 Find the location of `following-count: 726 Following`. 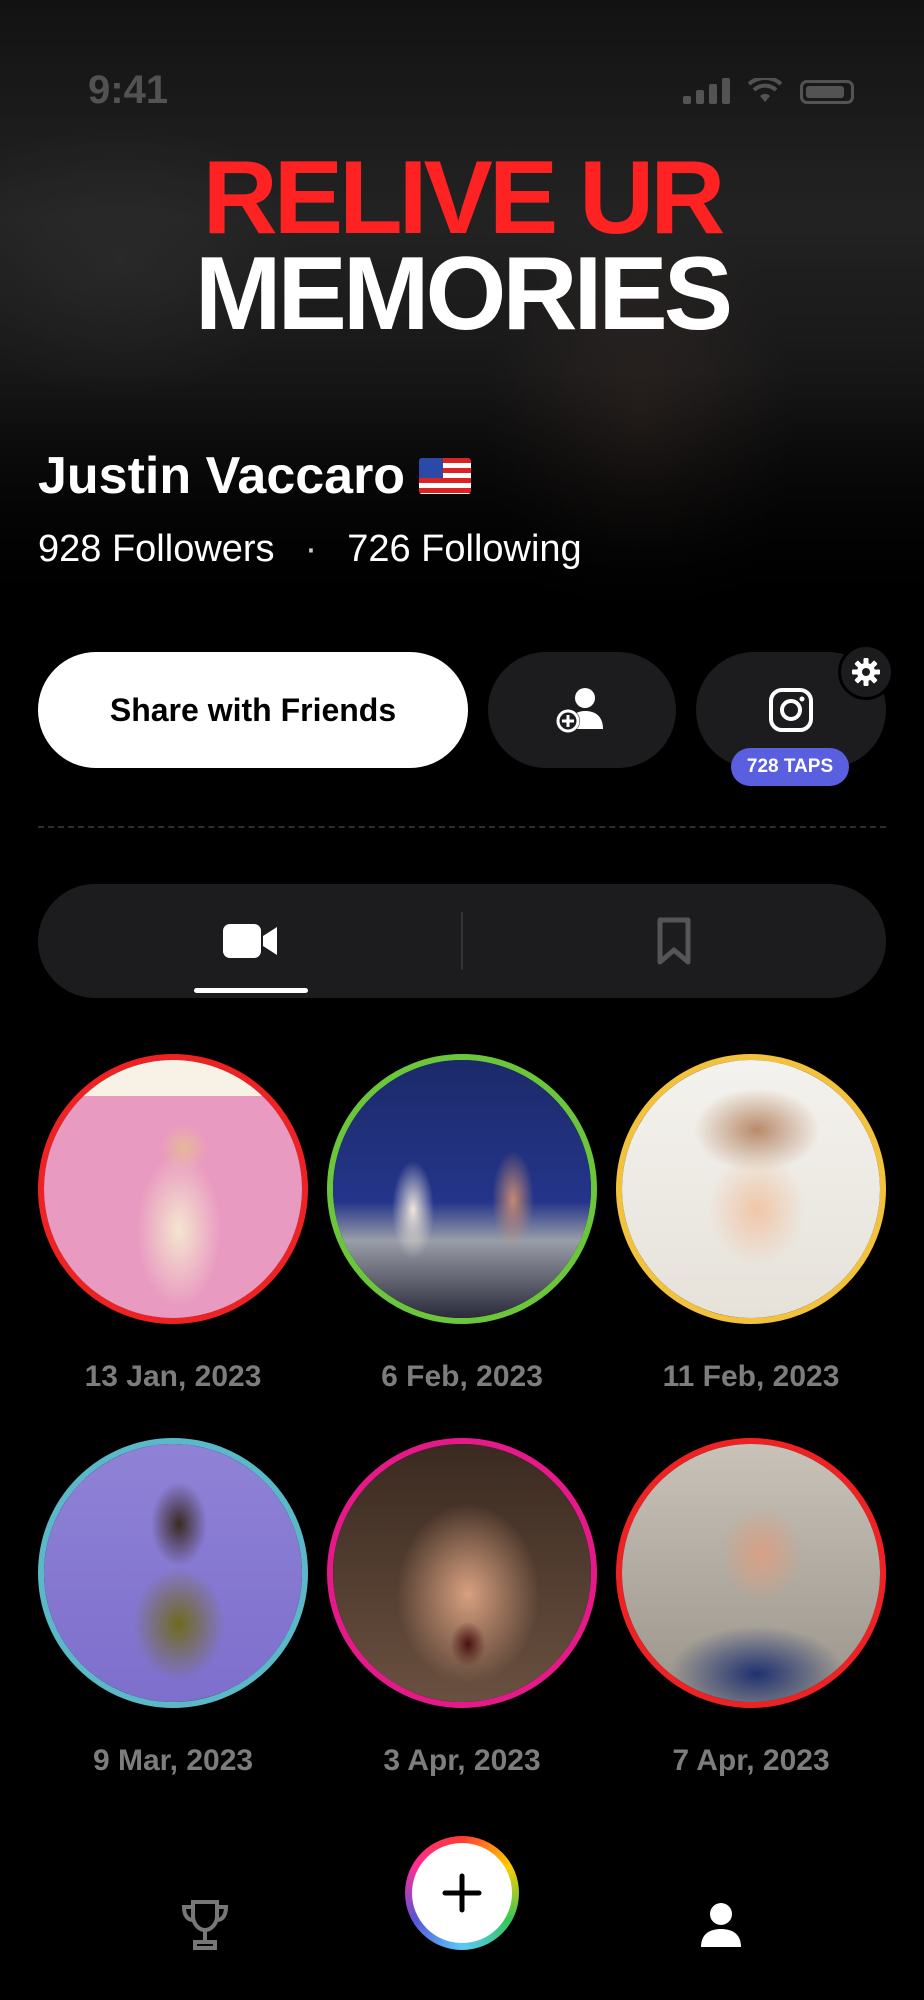

following-count: 726 Following is located at coordinates (464, 549).